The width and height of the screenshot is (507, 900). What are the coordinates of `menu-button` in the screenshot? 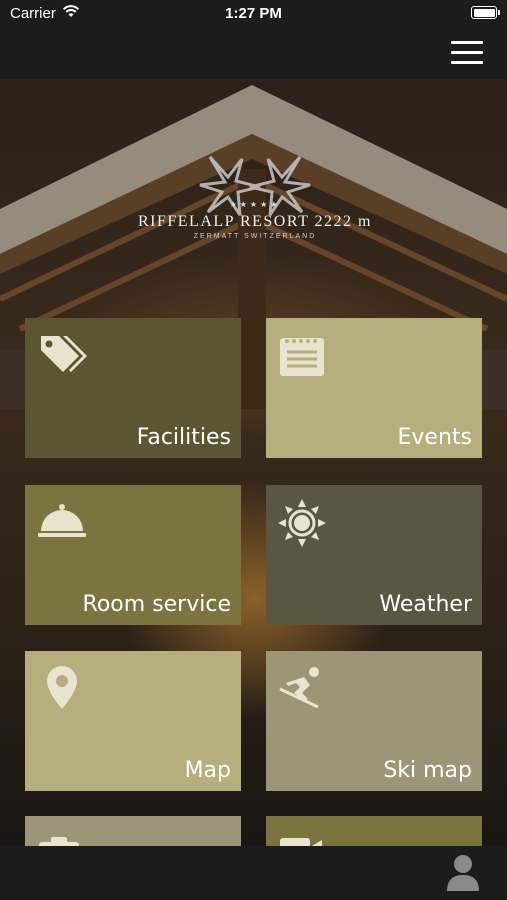 It's located at (467, 53).